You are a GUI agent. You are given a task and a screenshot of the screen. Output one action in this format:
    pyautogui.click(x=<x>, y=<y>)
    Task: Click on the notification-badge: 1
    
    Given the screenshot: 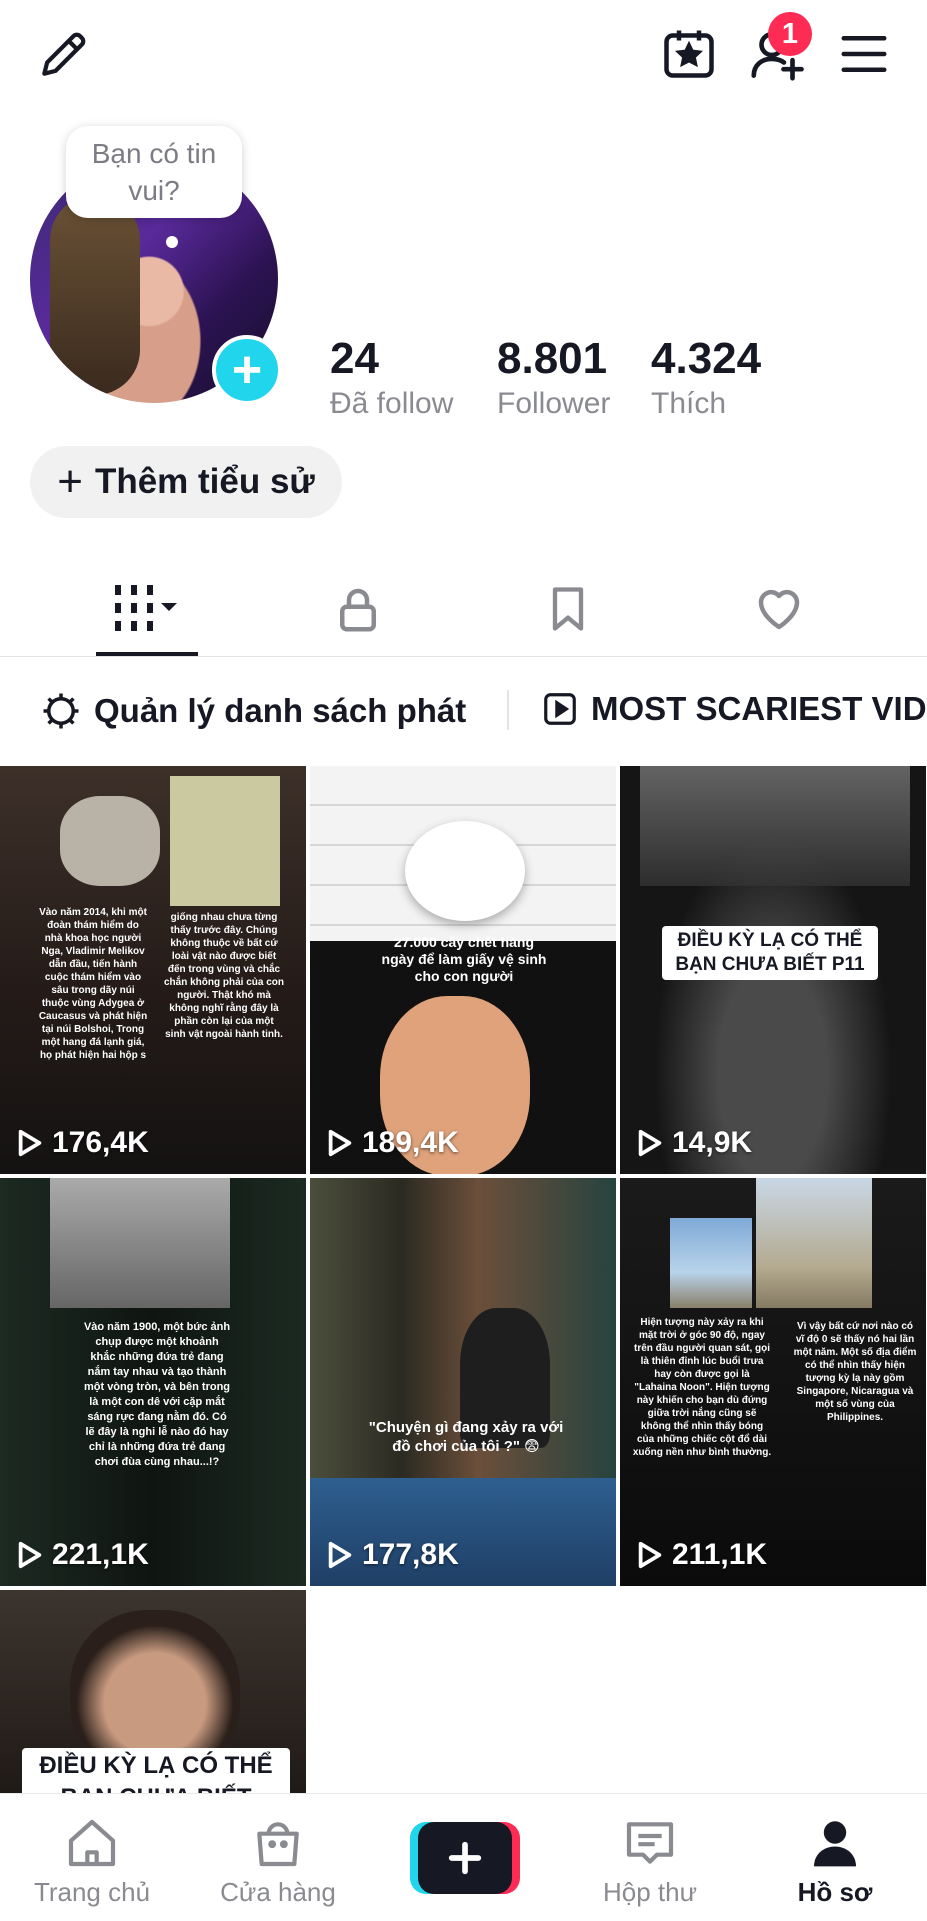 What is the action you would take?
    pyautogui.click(x=790, y=34)
    